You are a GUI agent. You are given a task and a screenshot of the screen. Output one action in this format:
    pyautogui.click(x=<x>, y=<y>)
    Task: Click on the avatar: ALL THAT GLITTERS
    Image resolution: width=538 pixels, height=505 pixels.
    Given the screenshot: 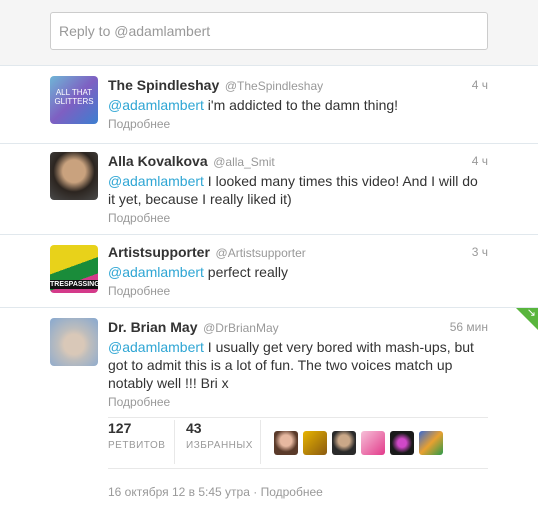 What is the action you would take?
    pyautogui.click(x=74, y=100)
    